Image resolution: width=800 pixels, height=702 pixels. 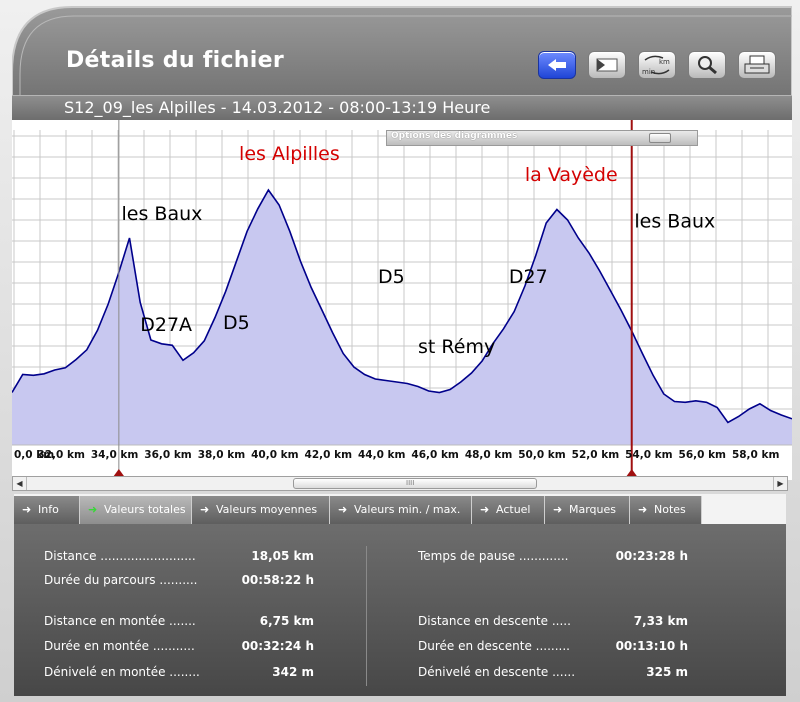 I want to click on chart-annotation: st Rémy, so click(x=456, y=347).